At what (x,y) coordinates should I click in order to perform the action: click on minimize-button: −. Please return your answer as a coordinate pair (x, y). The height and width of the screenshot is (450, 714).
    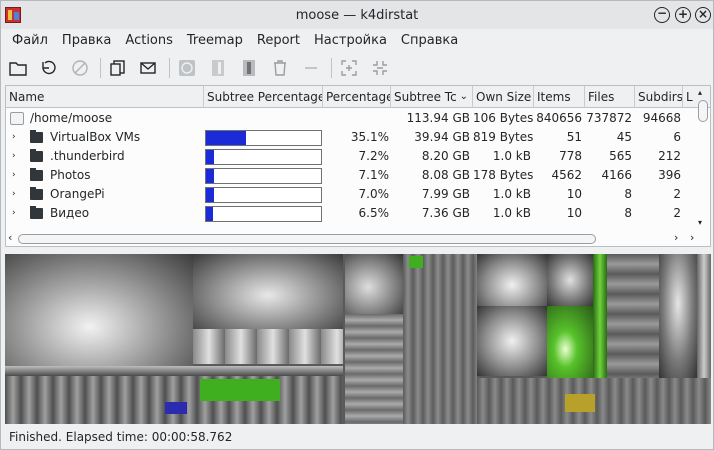
    Looking at the image, I should click on (662, 15).